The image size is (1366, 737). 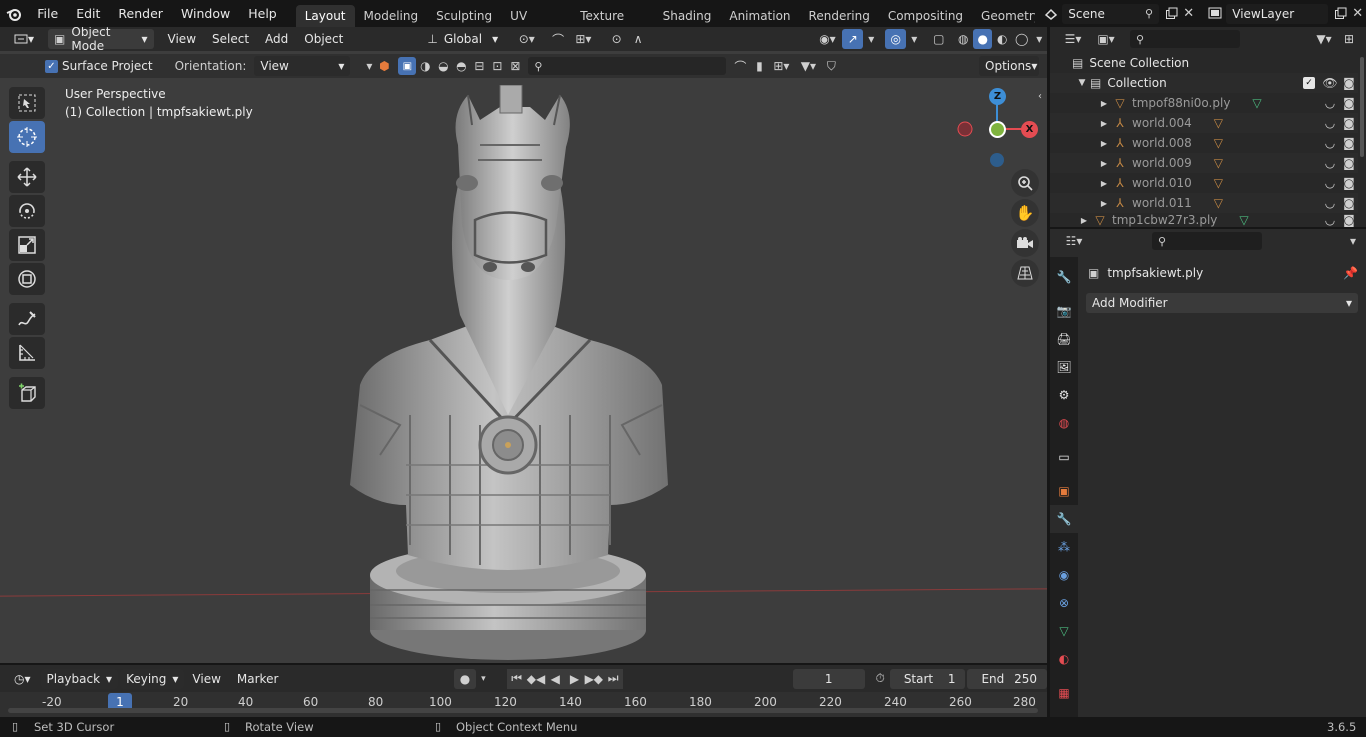 What do you see at coordinates (759, 16) in the screenshot?
I see `workspace-tab-animation: Animation` at bounding box center [759, 16].